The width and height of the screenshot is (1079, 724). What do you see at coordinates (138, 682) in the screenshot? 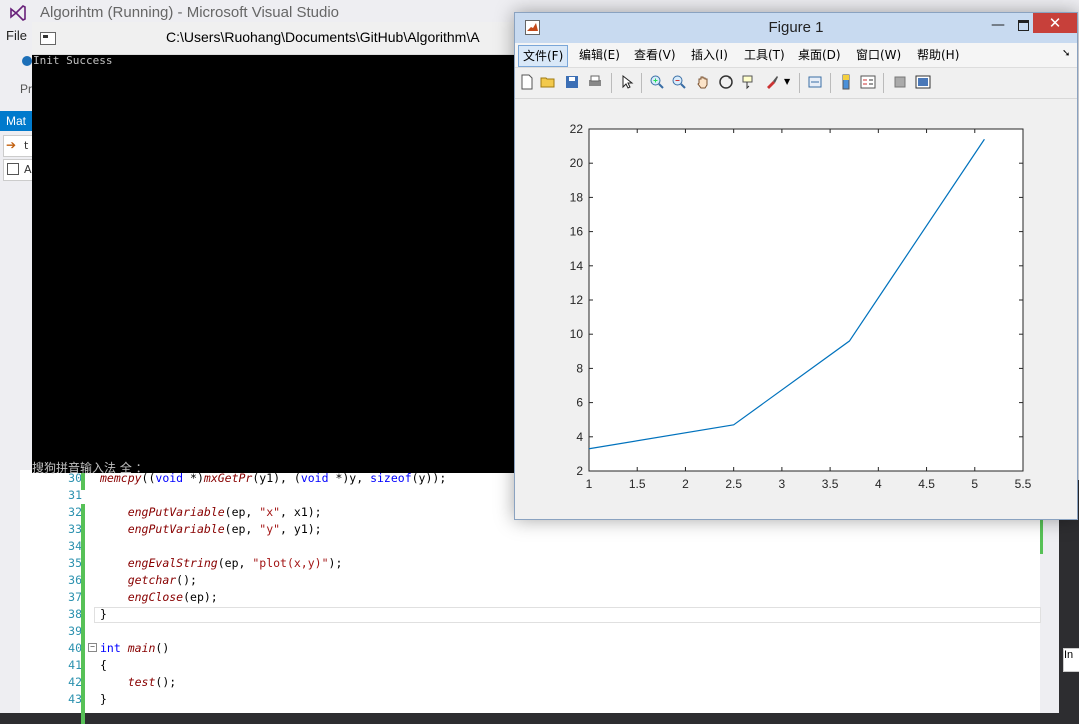
I see `code-line: test();` at bounding box center [138, 682].